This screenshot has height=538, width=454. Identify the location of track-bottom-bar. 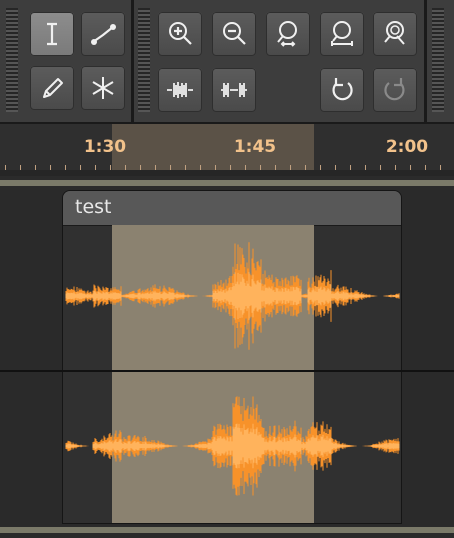
(227, 530).